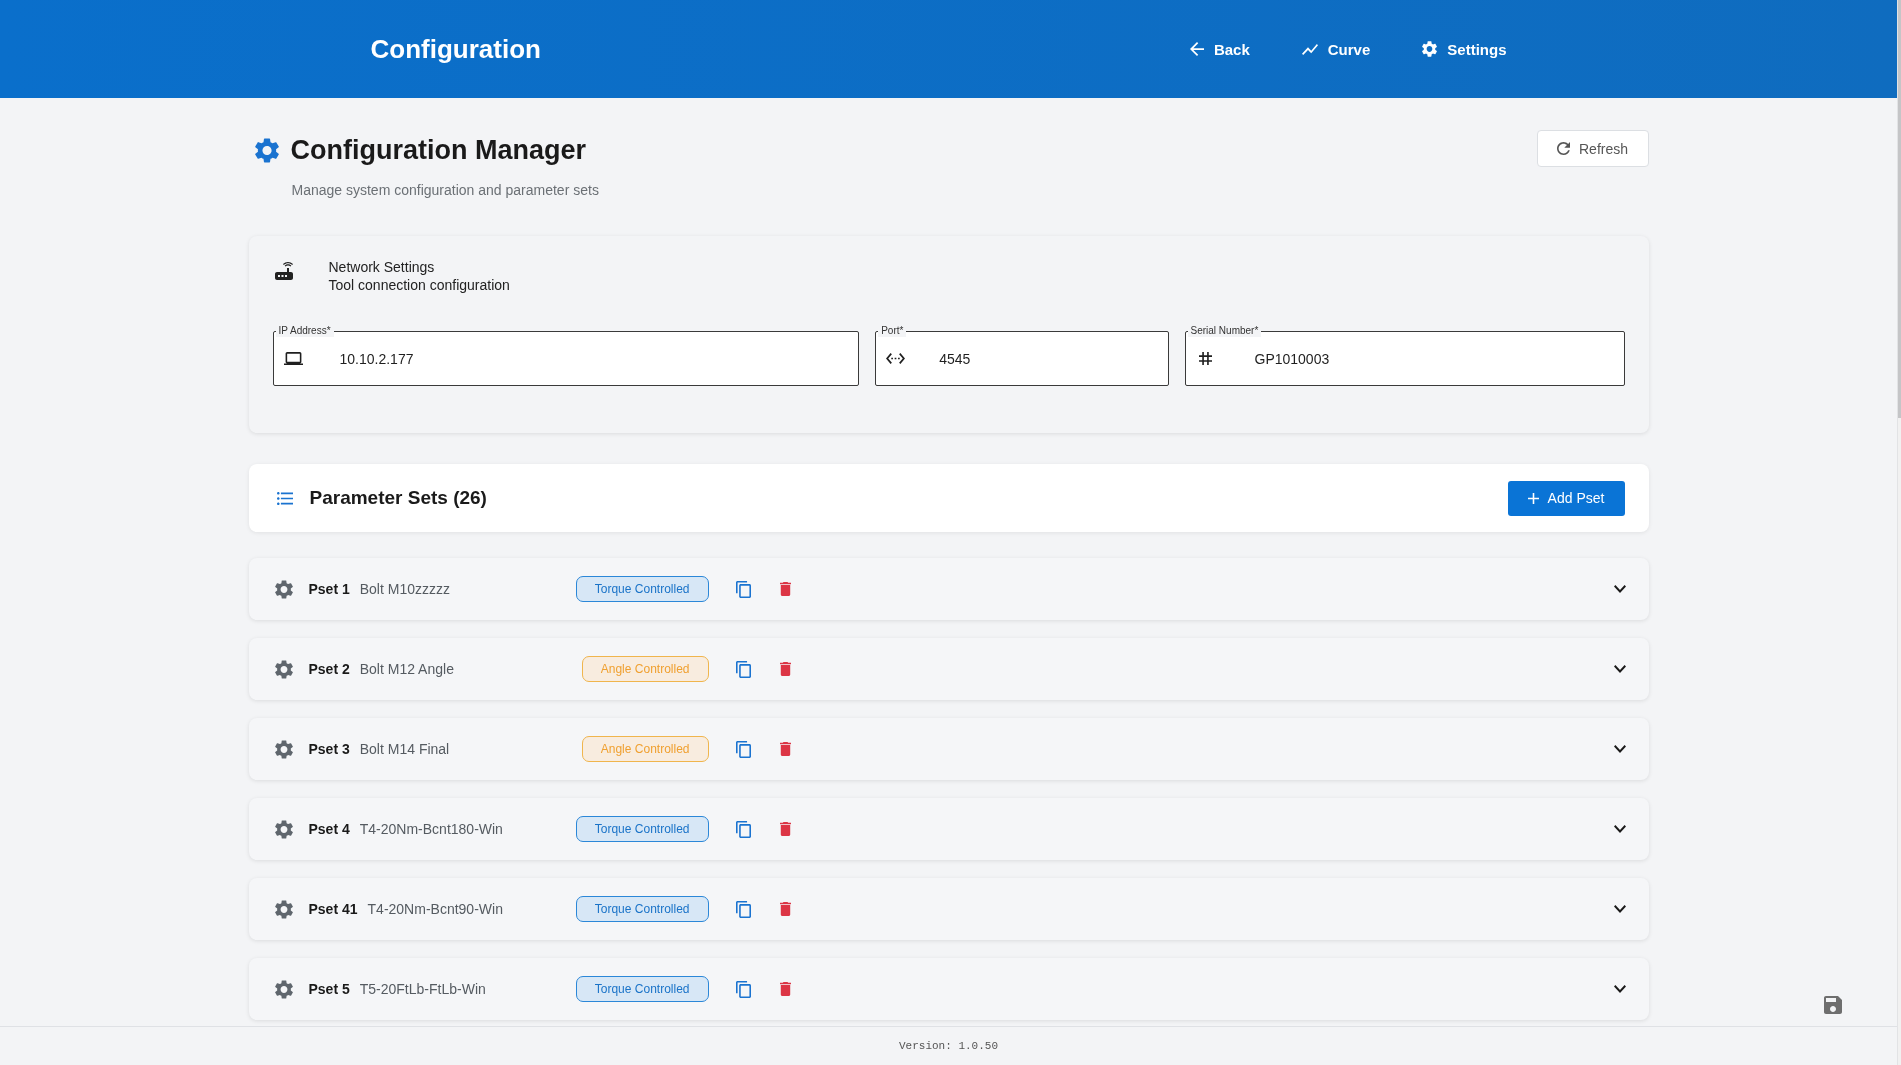 Image resolution: width=1901 pixels, height=1065 pixels. I want to click on pset-name: T4-20Nm-Bcnt180-Win, so click(431, 829).